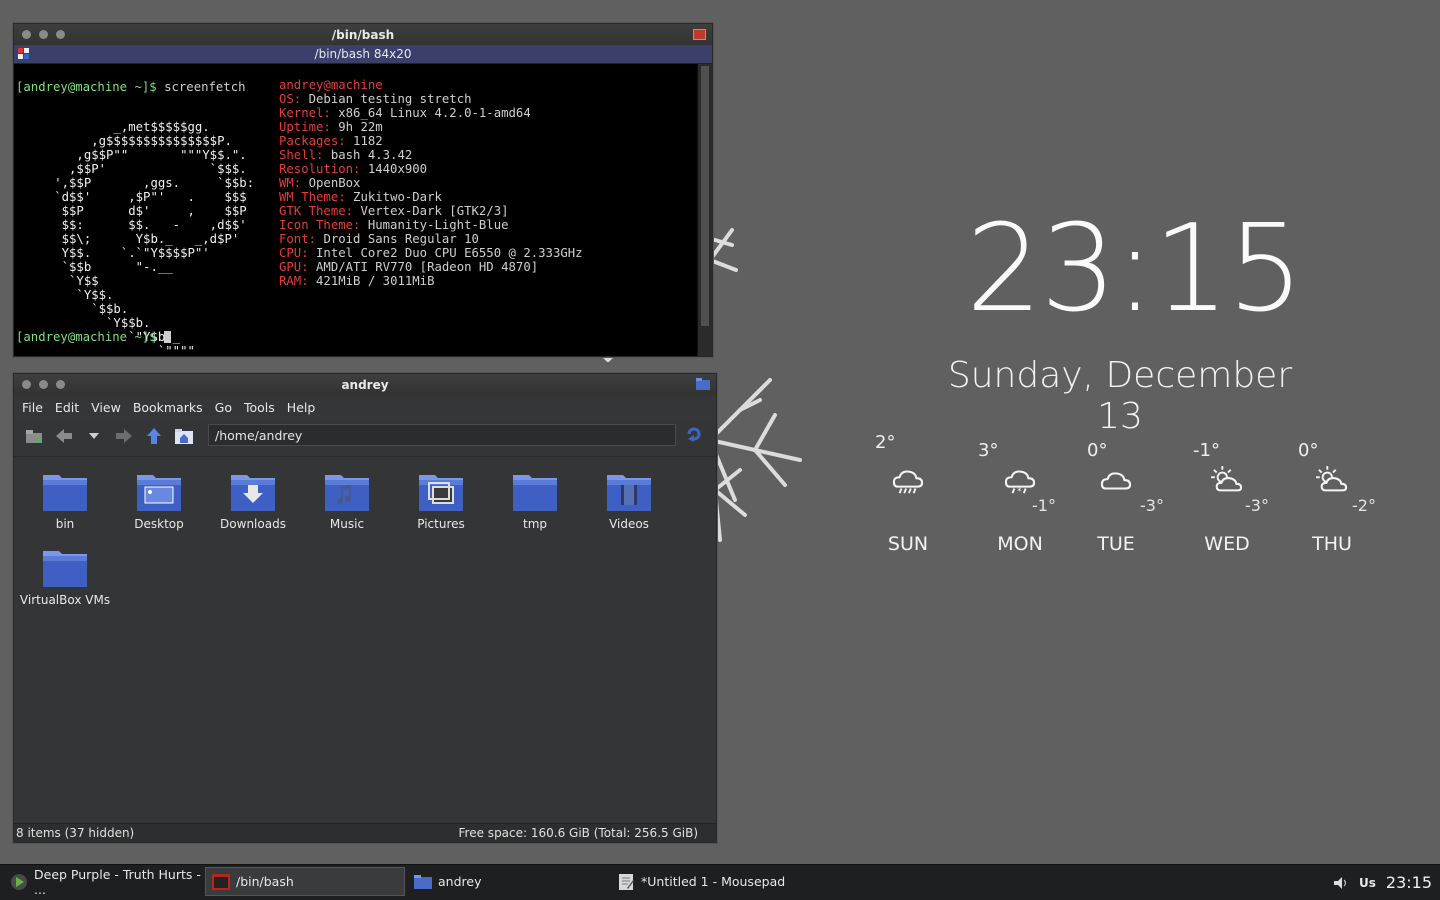 This screenshot has height=900, width=1440. What do you see at coordinates (305, 881) in the screenshot?
I see `taskbar-item-terminal: /bin/bash` at bounding box center [305, 881].